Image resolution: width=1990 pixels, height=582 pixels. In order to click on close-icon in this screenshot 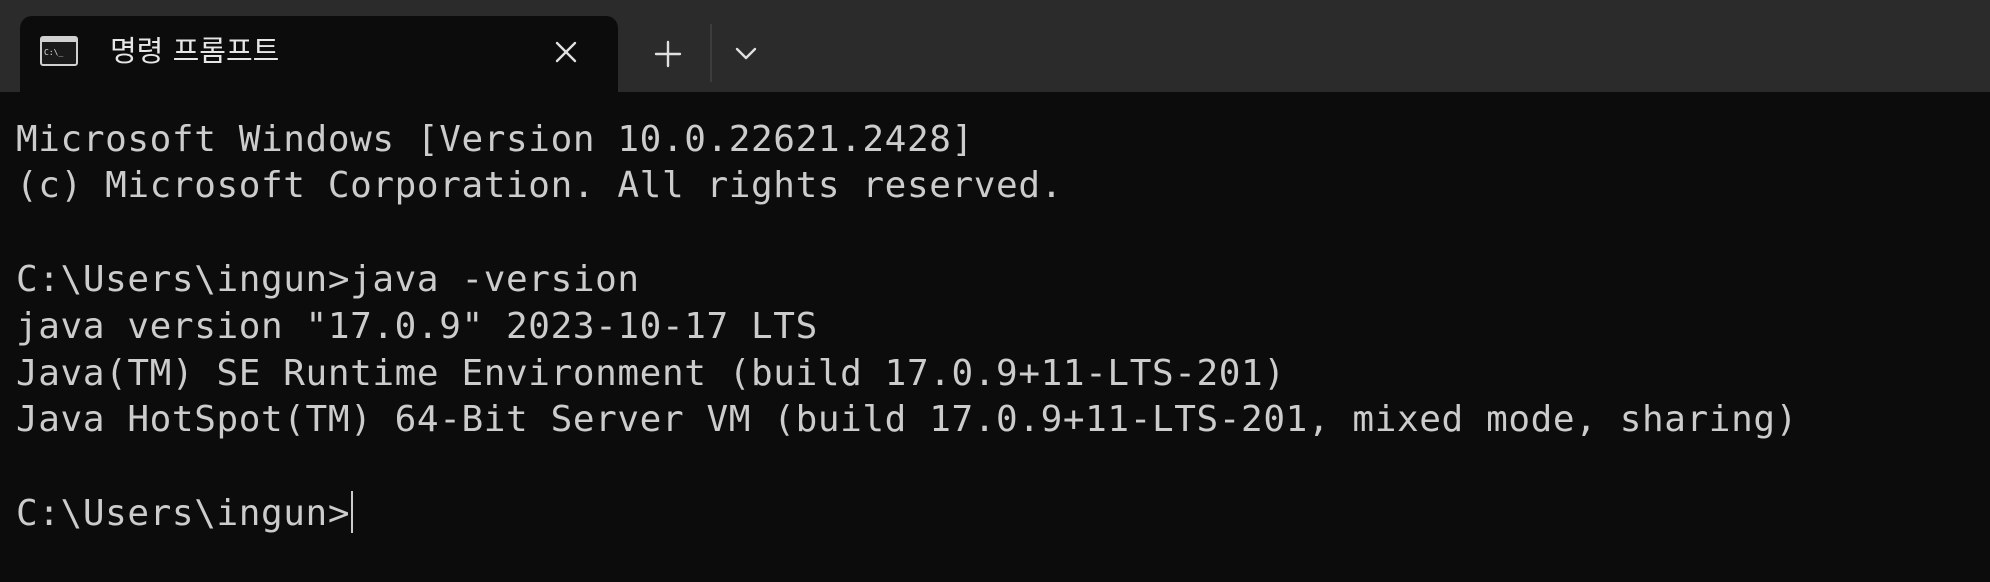, I will do `click(566, 52)`.